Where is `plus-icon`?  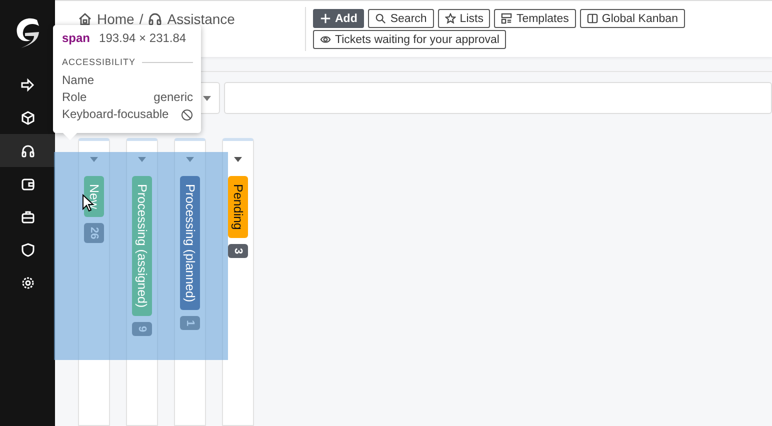
plus-icon is located at coordinates (325, 18).